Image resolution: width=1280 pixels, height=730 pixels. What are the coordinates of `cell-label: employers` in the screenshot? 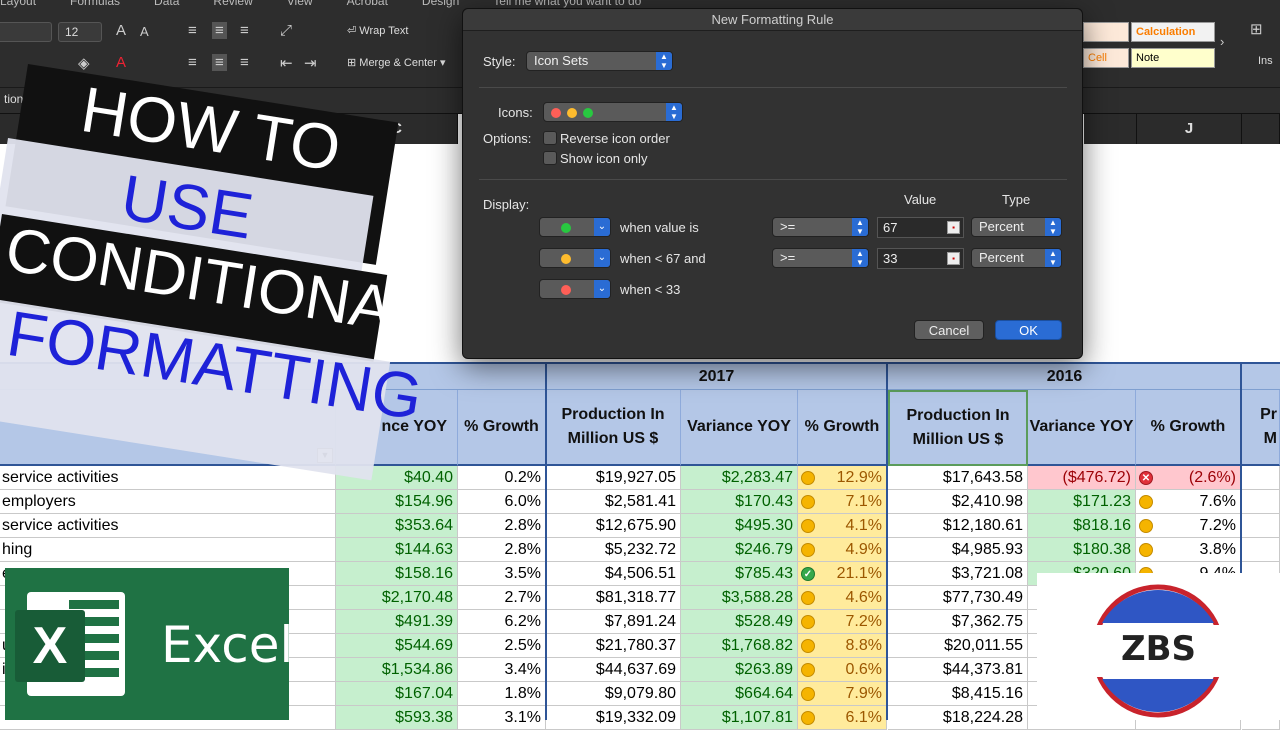 It's located at (168, 502).